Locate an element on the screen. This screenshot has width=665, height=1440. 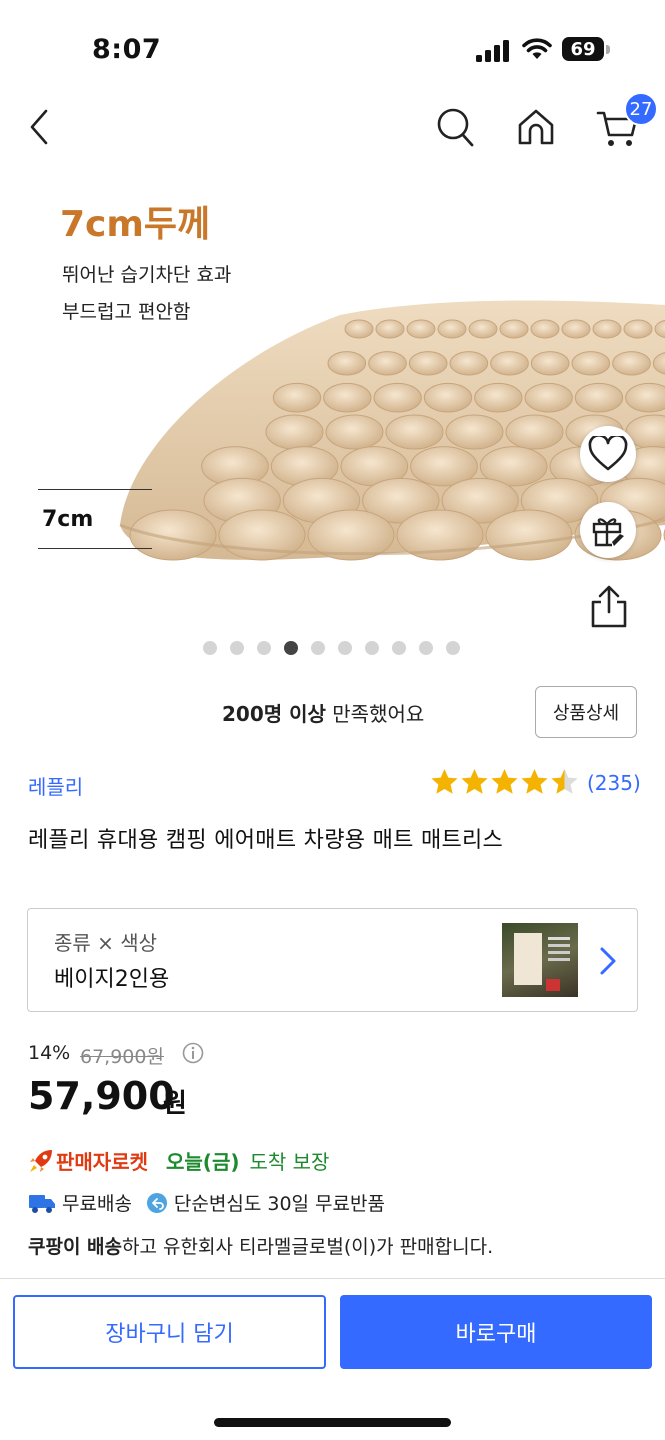
status-time: 8:07 is located at coordinates (127, 49).